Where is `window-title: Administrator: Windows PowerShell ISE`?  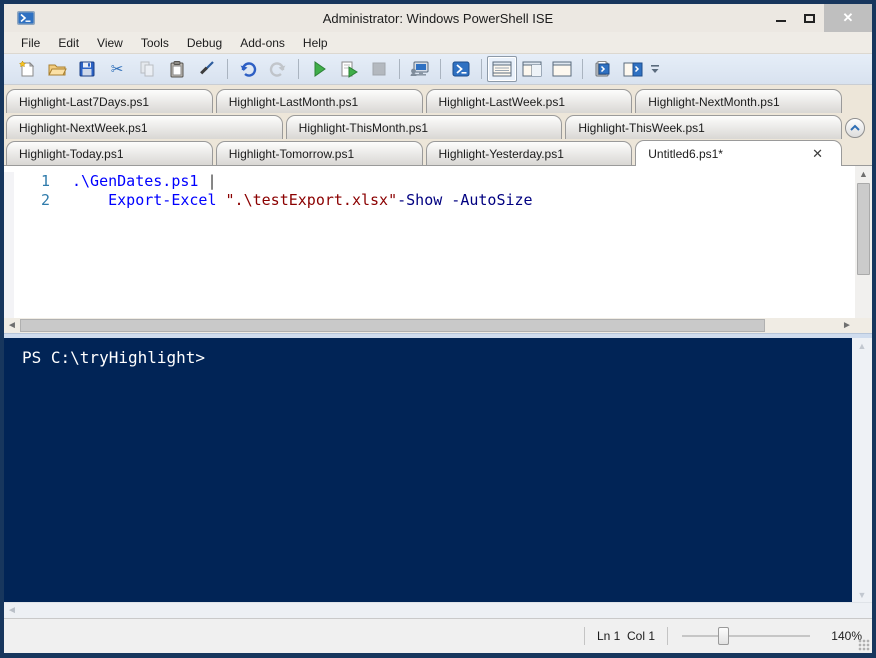
window-title: Administrator: Windows PowerShell ISE is located at coordinates (438, 18).